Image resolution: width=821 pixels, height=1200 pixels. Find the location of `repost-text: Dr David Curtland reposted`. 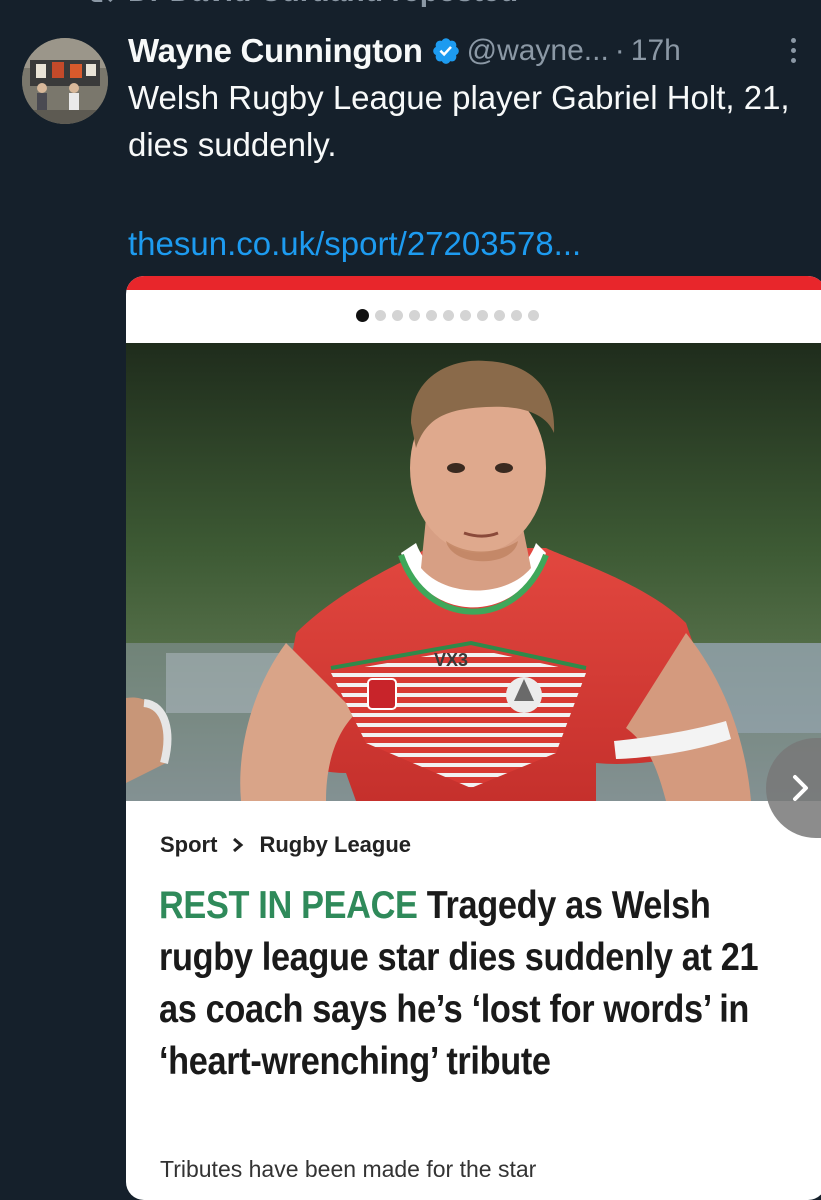

repost-text: Dr David Curtland reposted is located at coordinates (323, 4).